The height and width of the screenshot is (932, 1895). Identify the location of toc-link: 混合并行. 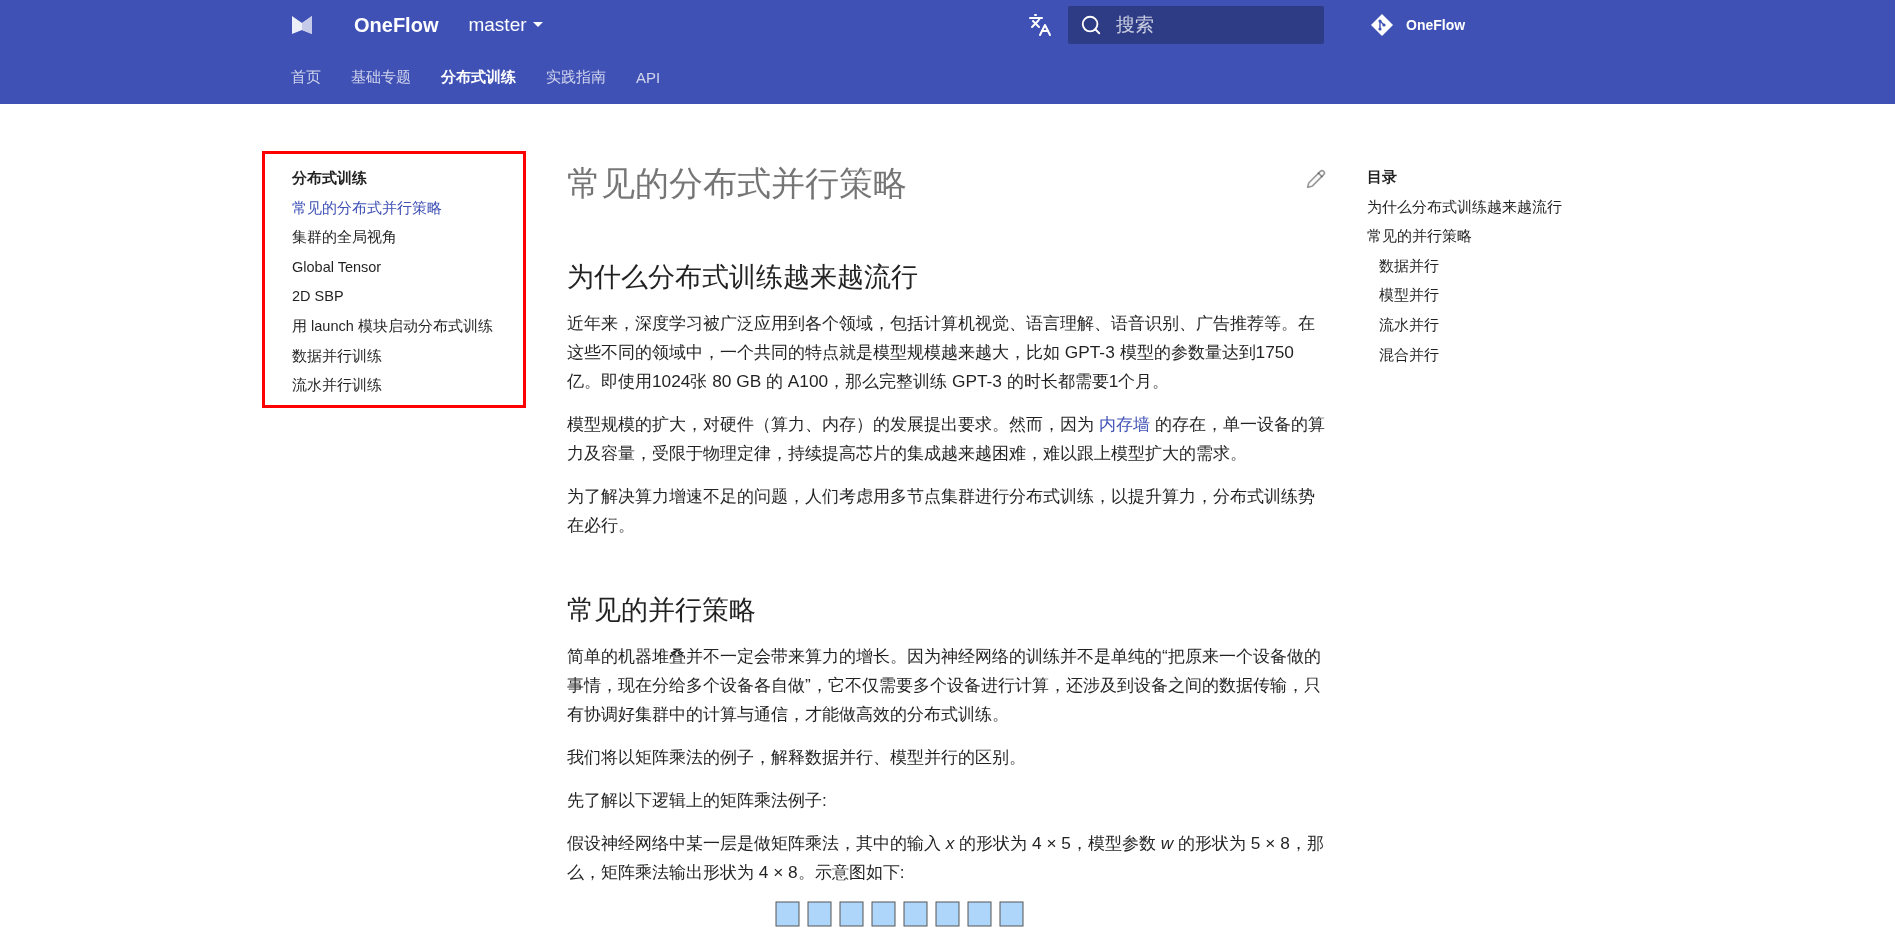
(1499, 355).